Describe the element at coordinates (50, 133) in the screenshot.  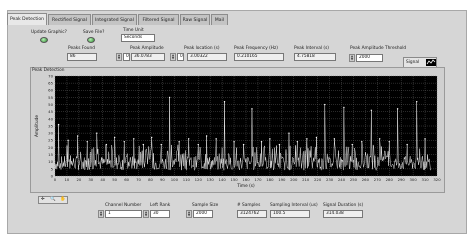
I see `y-tick-label: 30` at that location.